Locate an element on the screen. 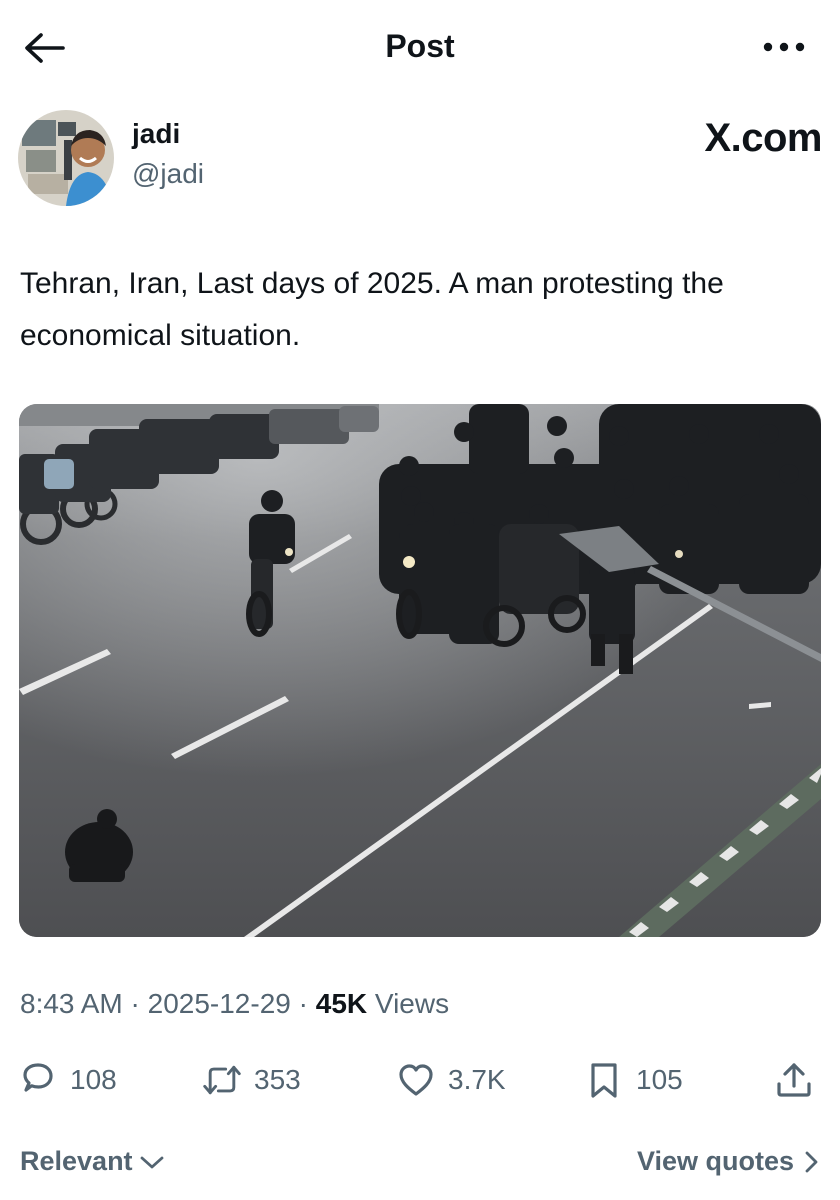 The height and width of the screenshot is (1200, 840). post-time: 8:43 AM is located at coordinates (71, 1003).